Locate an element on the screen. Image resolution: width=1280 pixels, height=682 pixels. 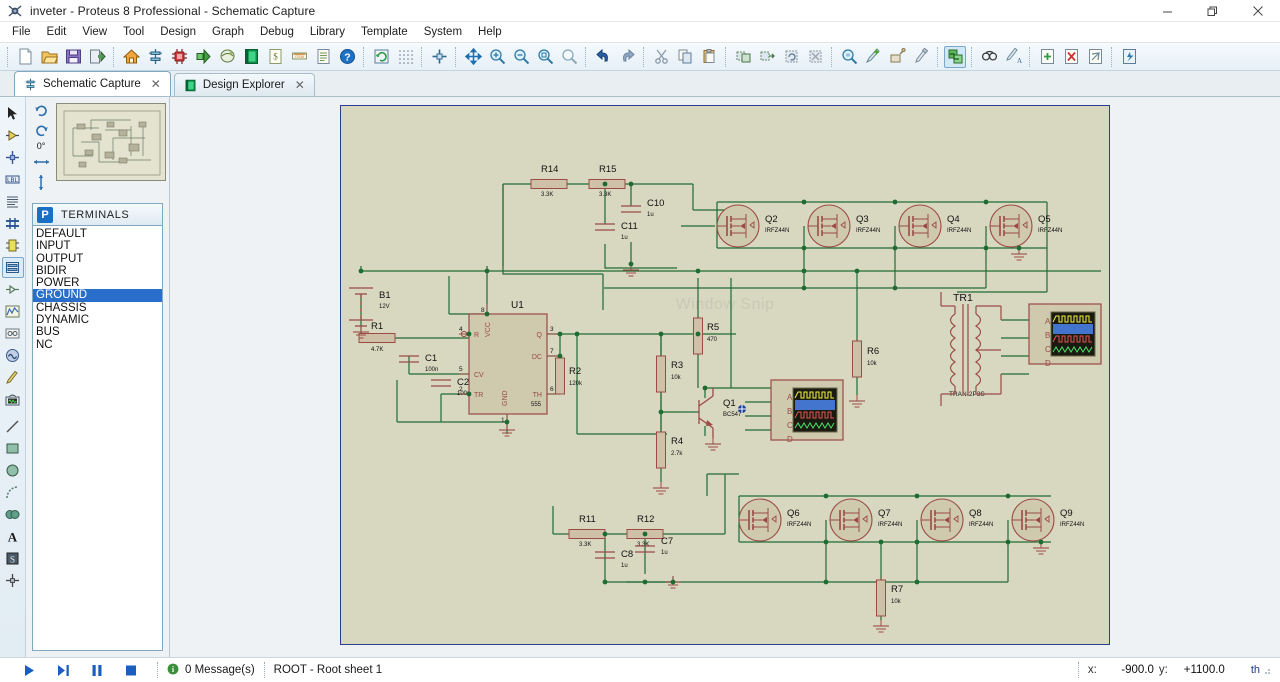
zoom-sheet-icon is located at coordinates (569, 57).